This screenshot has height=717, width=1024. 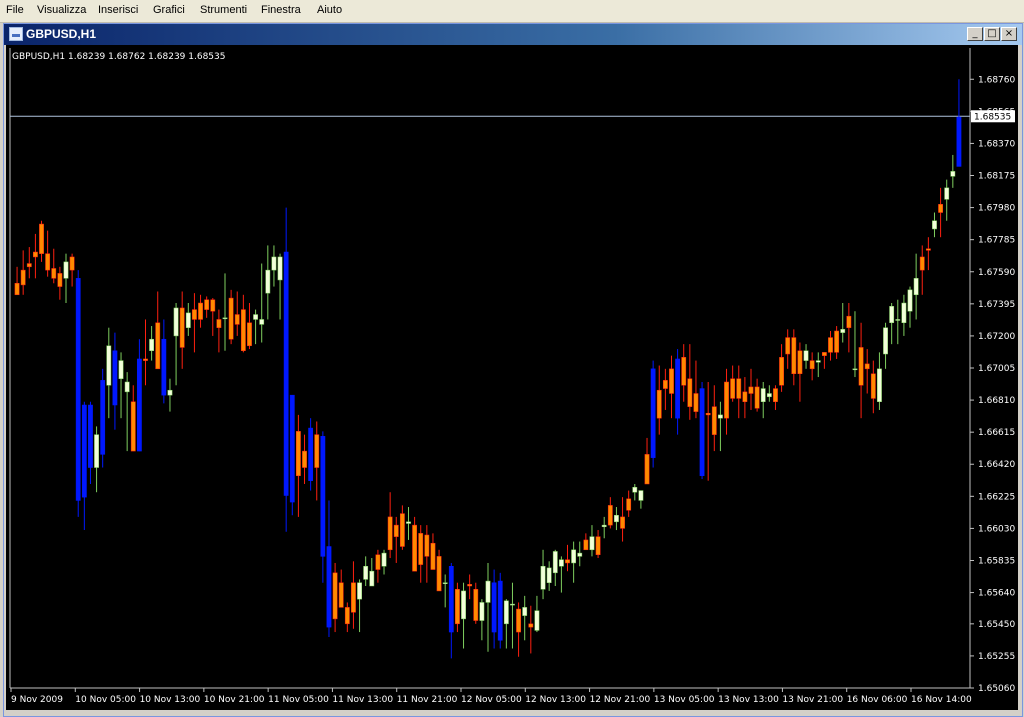 I want to click on menu-file: File, so click(x=15, y=10).